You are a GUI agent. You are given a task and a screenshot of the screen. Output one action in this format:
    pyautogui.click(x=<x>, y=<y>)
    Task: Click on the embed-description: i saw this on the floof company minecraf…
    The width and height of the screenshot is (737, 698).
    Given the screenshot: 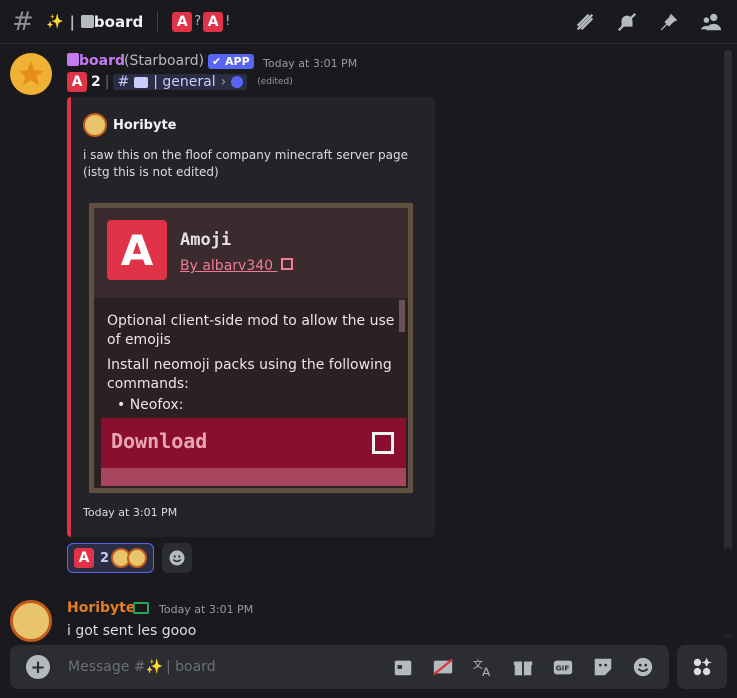 What is the action you would take?
    pyautogui.click(x=245, y=163)
    